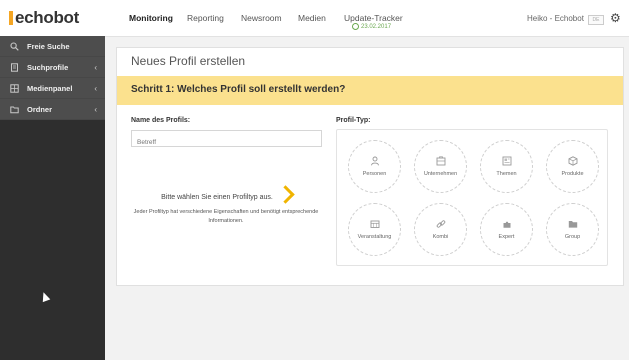  I want to click on gear-icon: ⚙, so click(615, 18).